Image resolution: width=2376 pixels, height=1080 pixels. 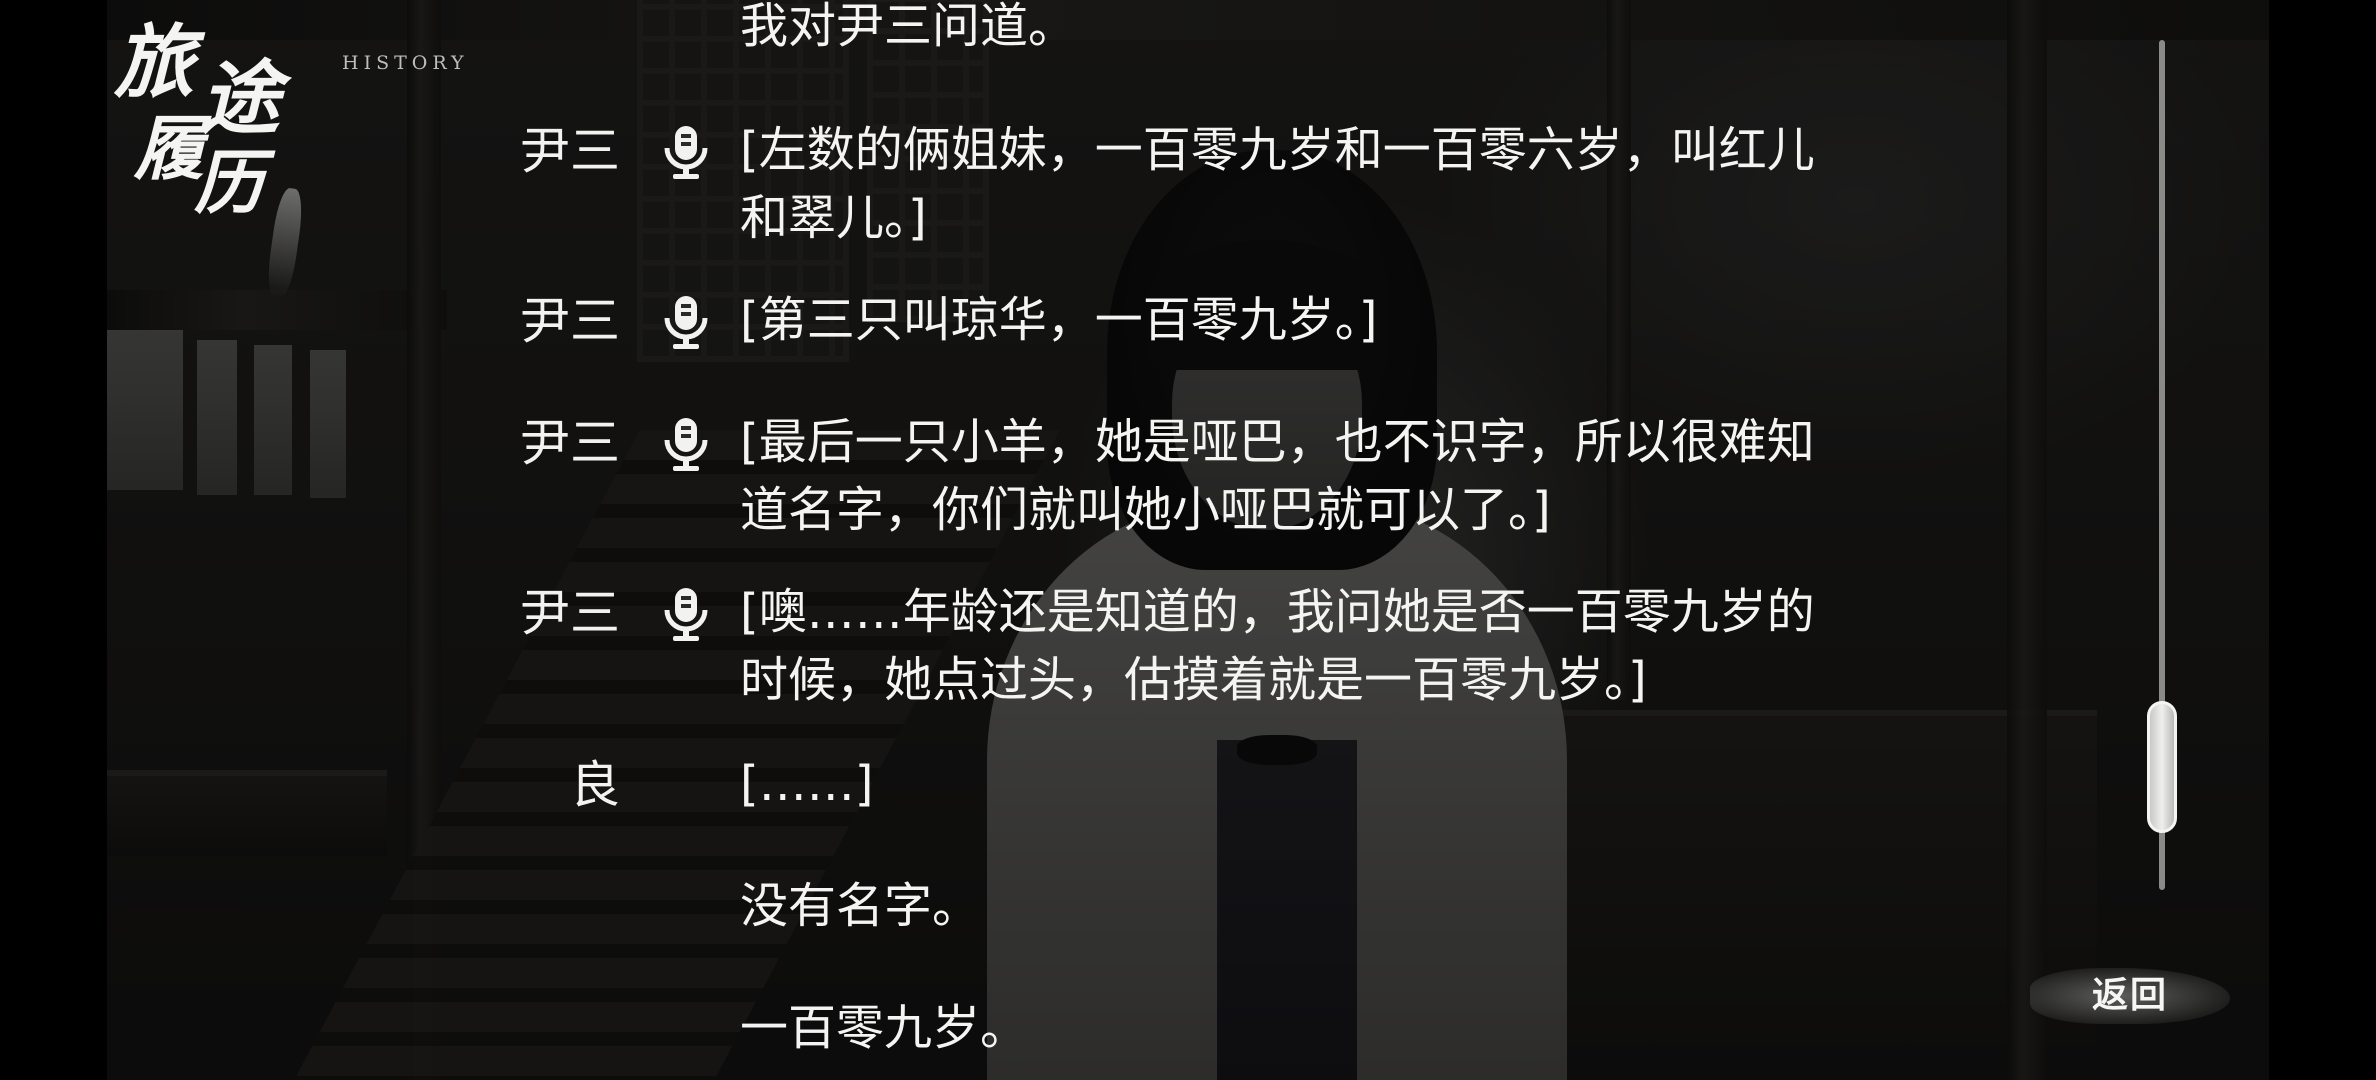 I want to click on dialogue-text: [……], so click(x=807, y=784).